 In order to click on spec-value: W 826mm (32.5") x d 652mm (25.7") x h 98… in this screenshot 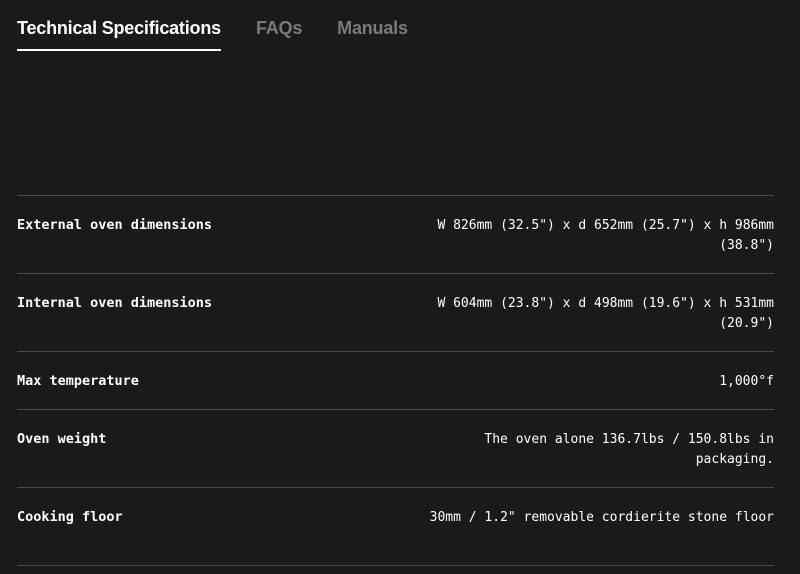, I will do `click(605, 235)`.